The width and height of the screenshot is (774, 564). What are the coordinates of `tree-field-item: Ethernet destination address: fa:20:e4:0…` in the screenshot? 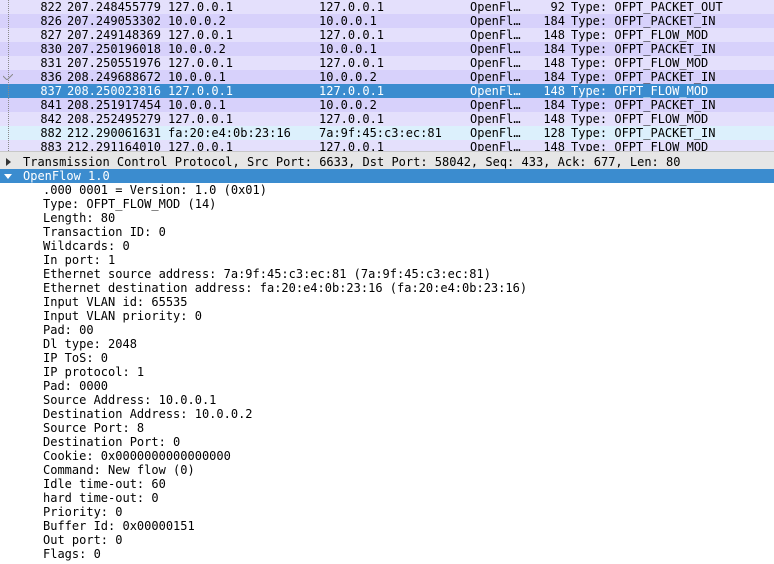 It's located at (387, 288).